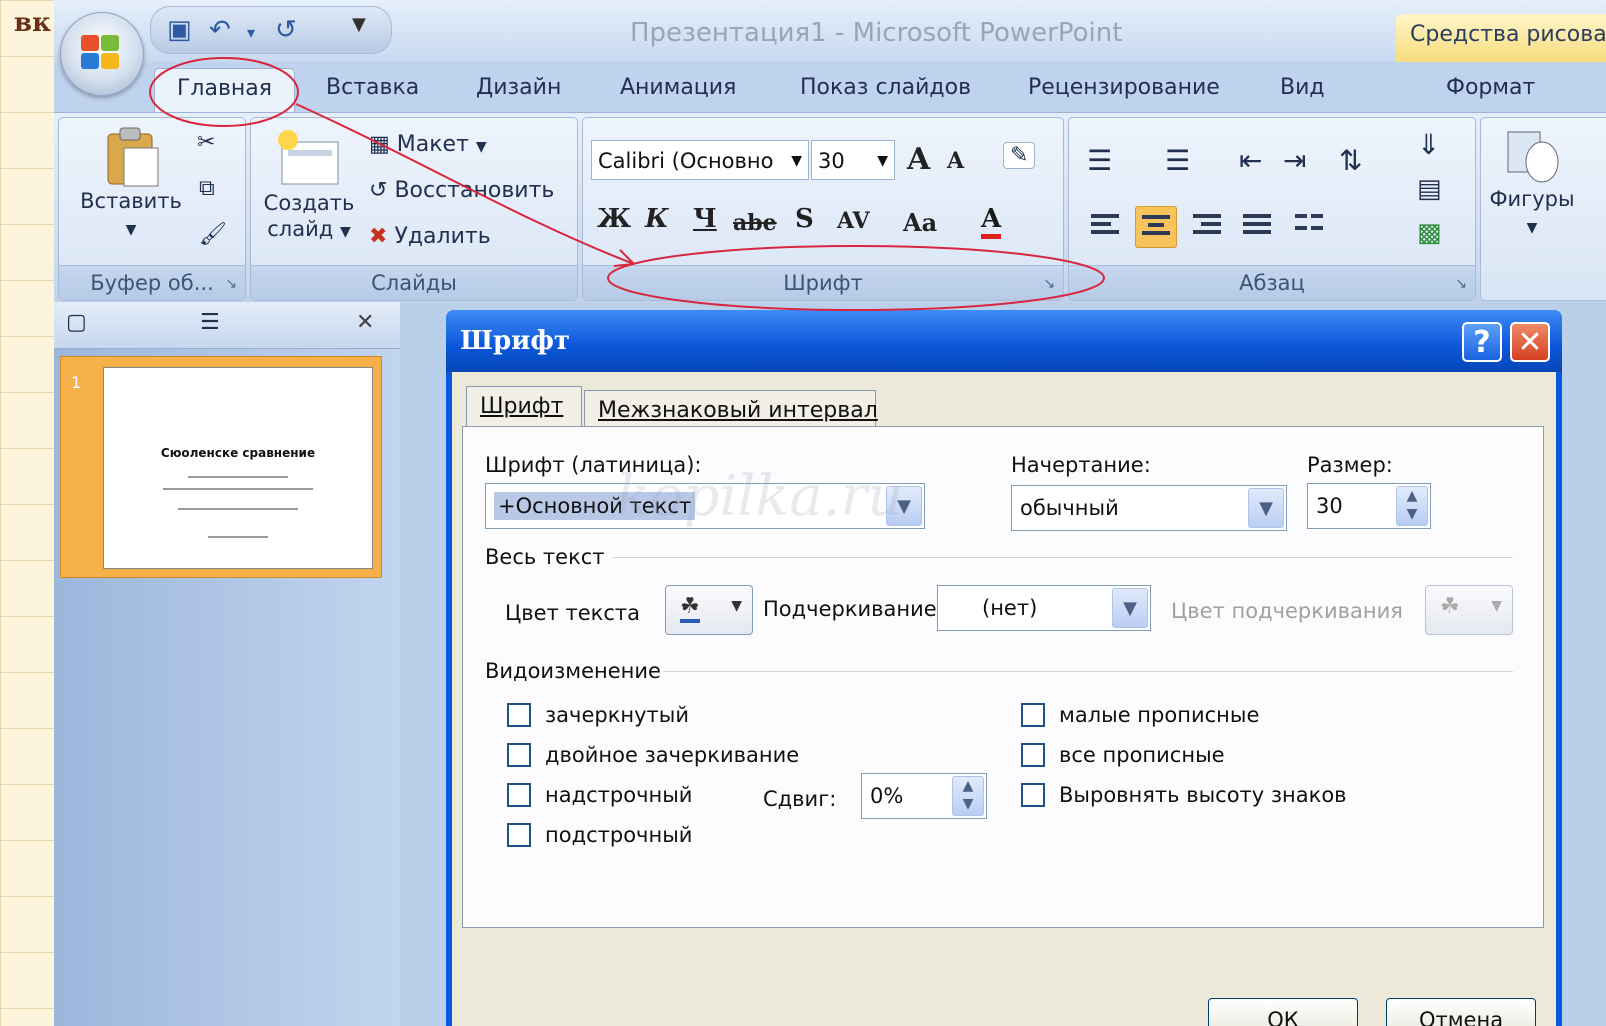 Image resolution: width=1606 pixels, height=1026 pixels. What do you see at coordinates (1156, 227) in the screenshot?
I see `align-center-icon` at bounding box center [1156, 227].